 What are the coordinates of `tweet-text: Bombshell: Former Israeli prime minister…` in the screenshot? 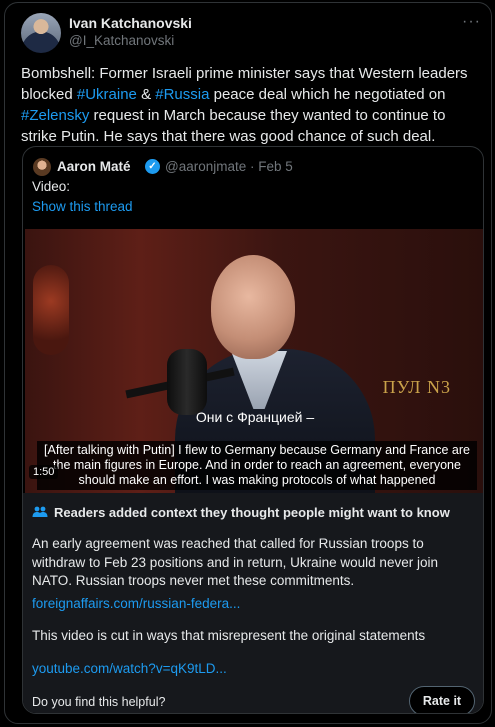 It's located at (252, 105).